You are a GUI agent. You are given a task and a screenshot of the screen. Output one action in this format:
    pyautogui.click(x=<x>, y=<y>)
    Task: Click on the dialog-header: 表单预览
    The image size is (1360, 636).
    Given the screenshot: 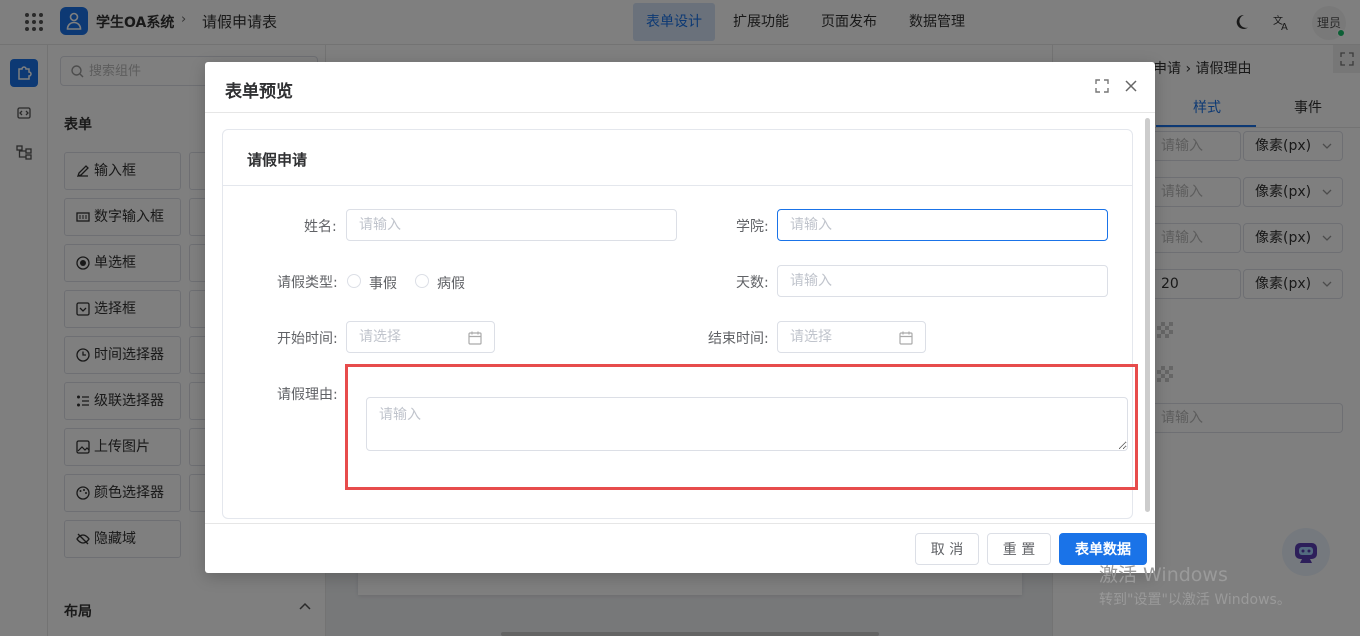 What is the action you would take?
    pyautogui.click(x=680, y=87)
    